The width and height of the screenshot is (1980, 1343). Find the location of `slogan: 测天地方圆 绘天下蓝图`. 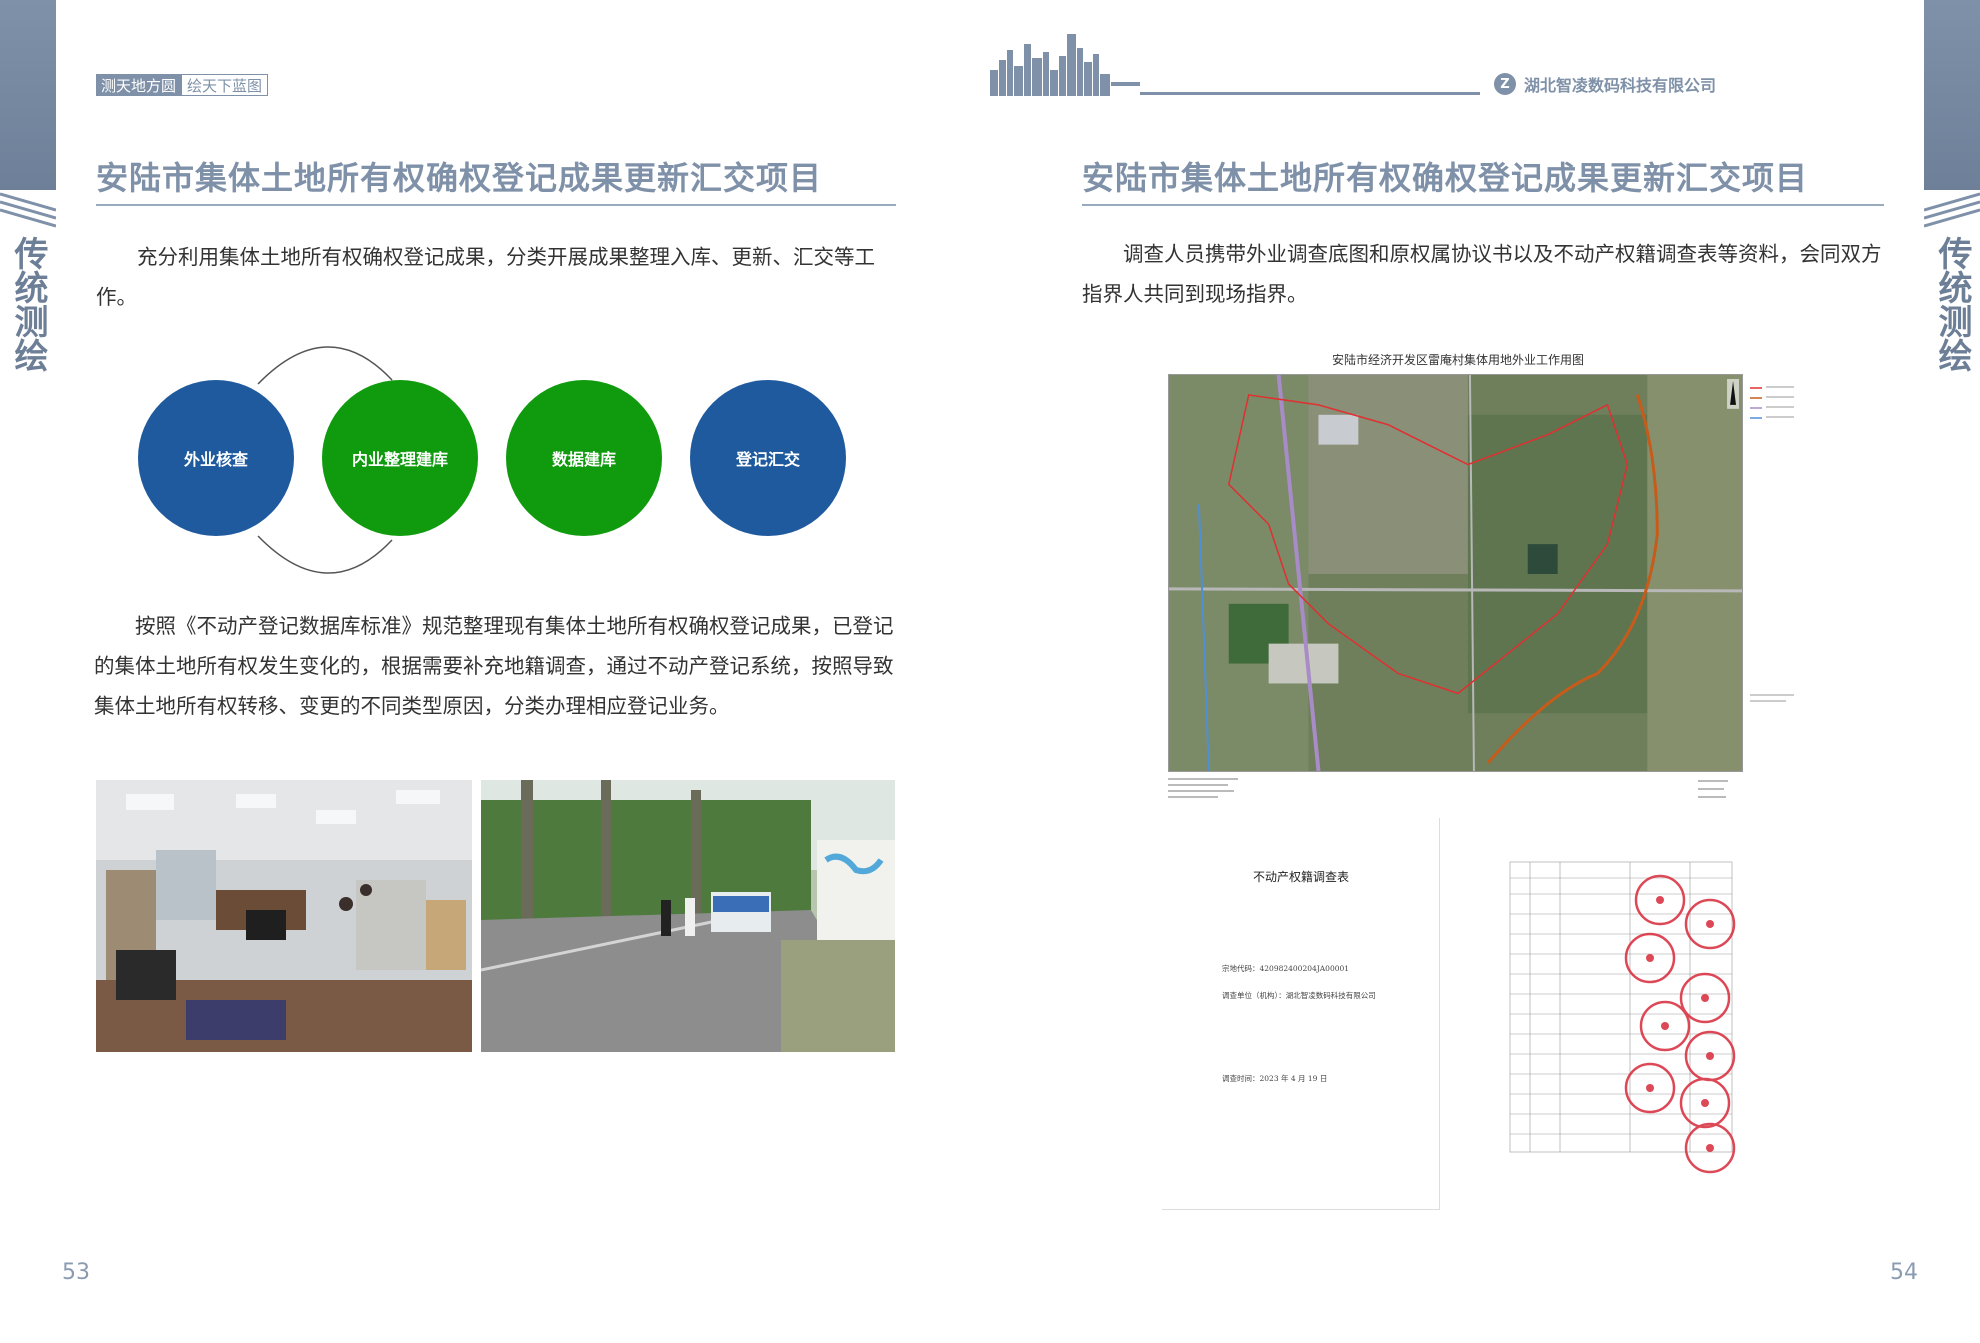

slogan: 测天地方圆 绘天下蓝图 is located at coordinates (182, 85).